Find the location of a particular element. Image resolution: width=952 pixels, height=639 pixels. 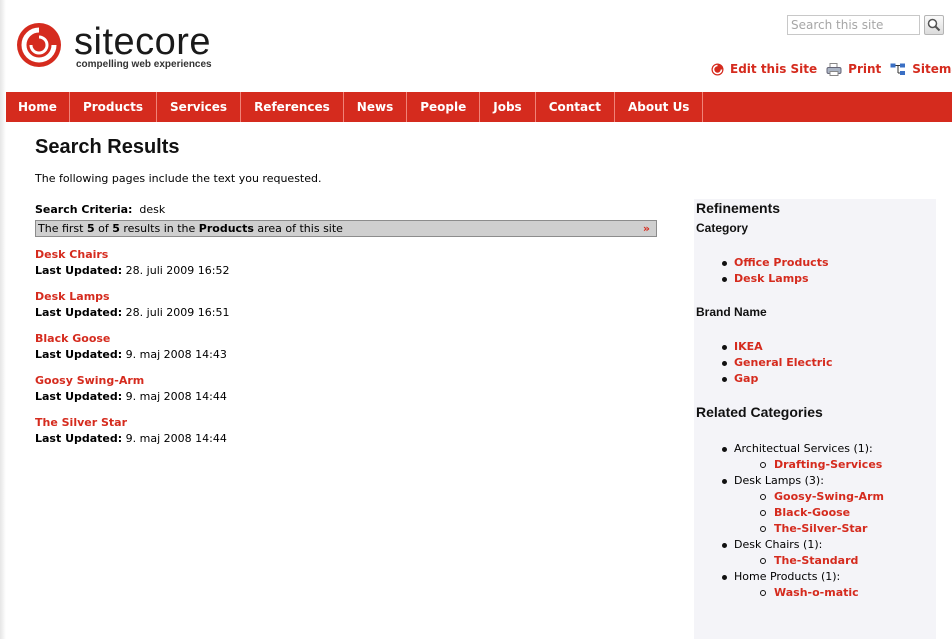

brand-name-label: Brand Name is located at coordinates (731, 312).